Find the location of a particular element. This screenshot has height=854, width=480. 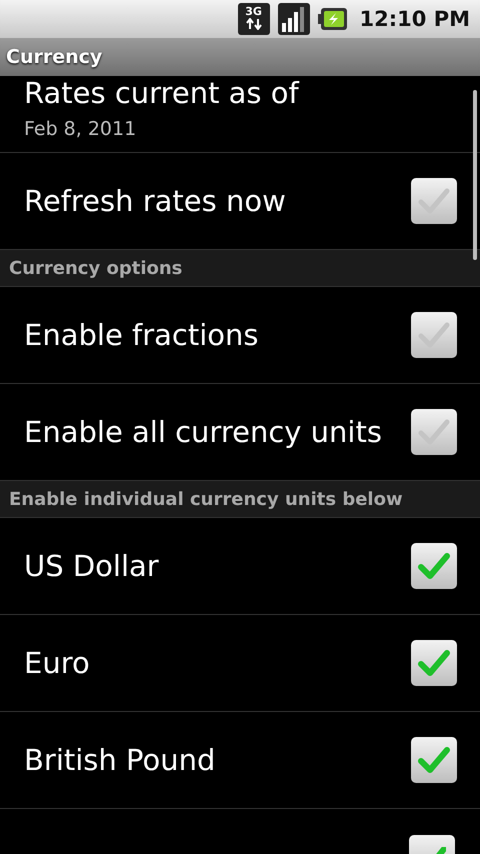

setting-summary: Feb 8, 2011 is located at coordinates (81, 129).